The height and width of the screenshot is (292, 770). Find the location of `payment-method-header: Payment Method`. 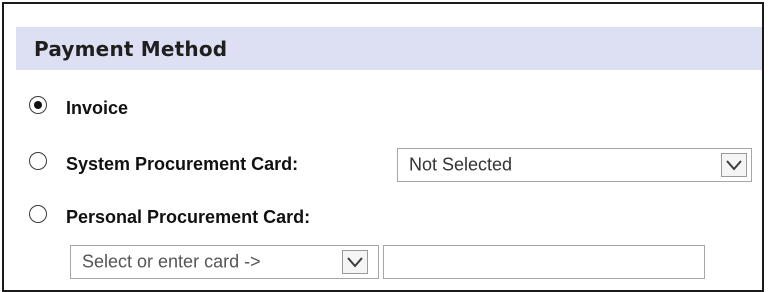

payment-method-header: Payment Method is located at coordinates (389, 48).